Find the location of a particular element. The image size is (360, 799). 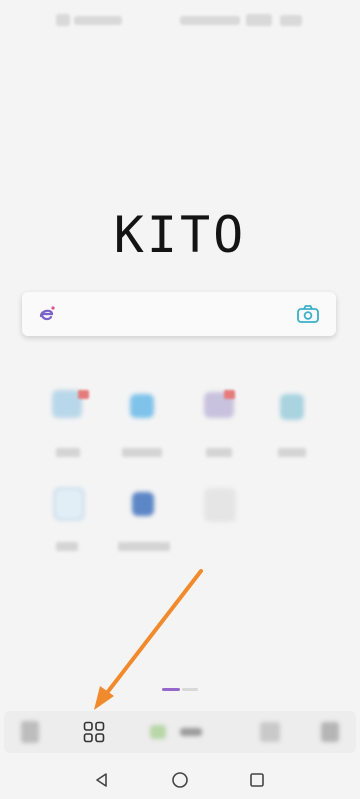

camera-icon is located at coordinates (308, 314).